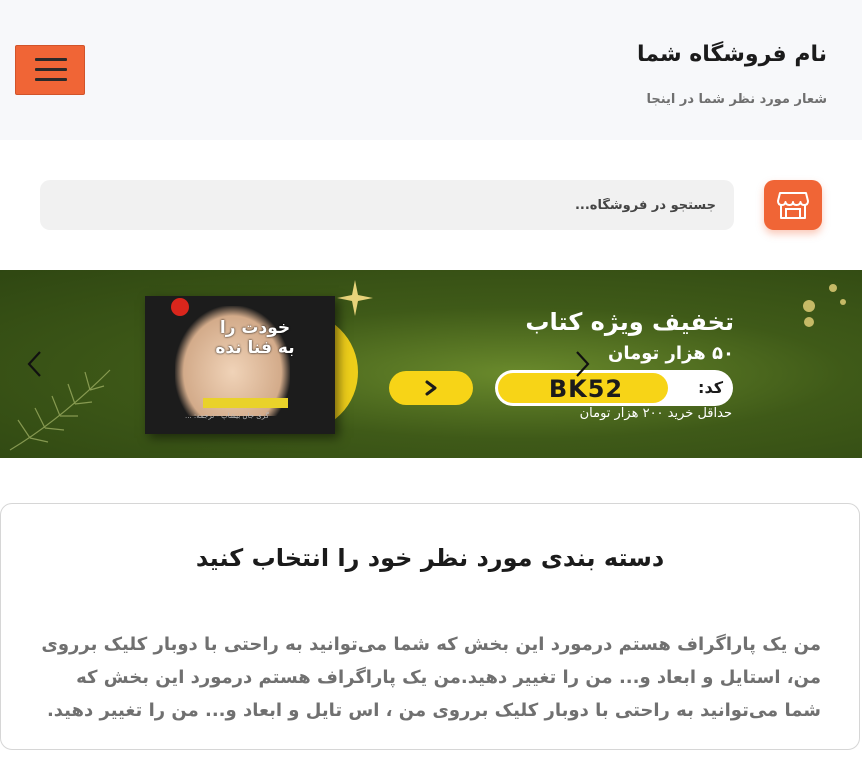 Image resolution: width=862 pixels, height=775 pixels. I want to click on book-title: خودت را به فنا نده, so click(255, 338).